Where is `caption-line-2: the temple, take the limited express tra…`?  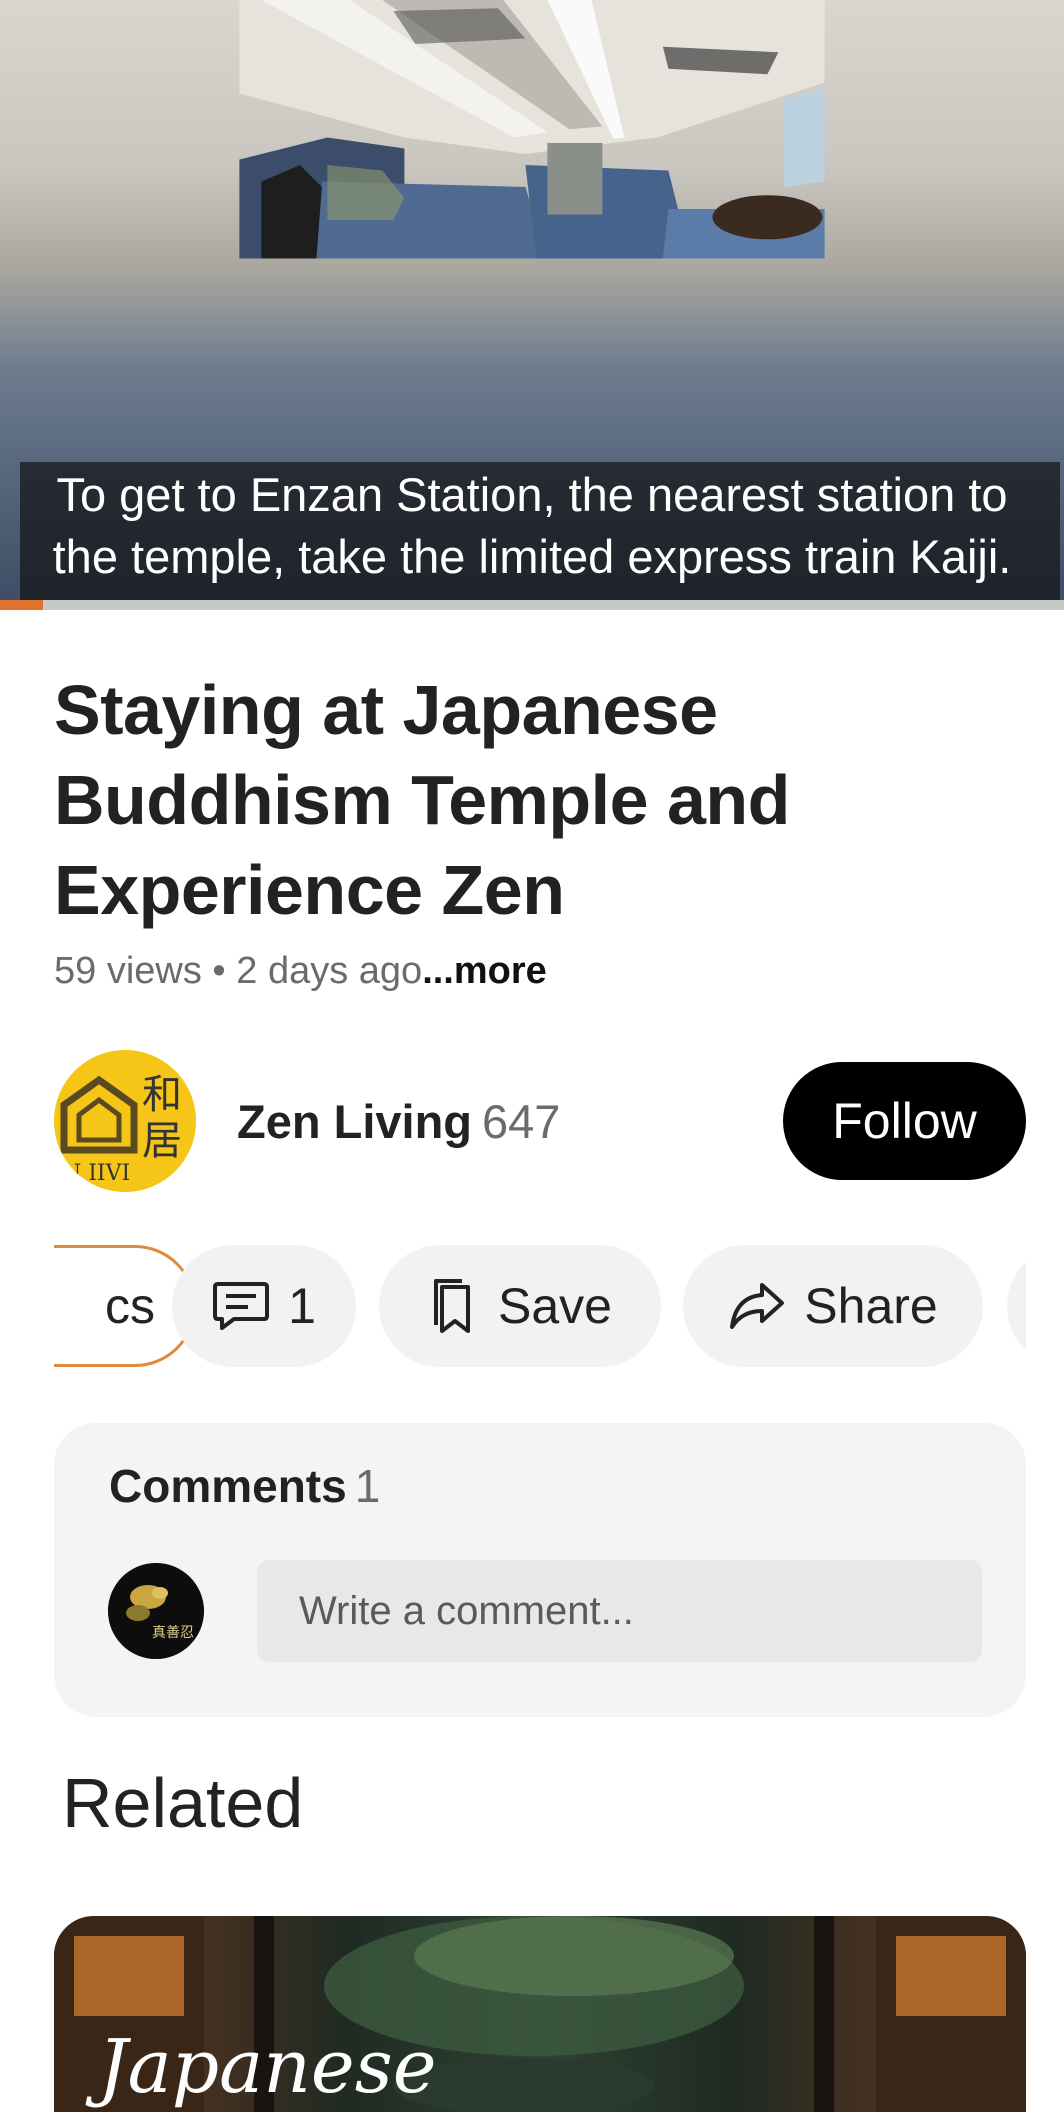 caption-line-2: the temple, take the limited express tra… is located at coordinates (532, 556).